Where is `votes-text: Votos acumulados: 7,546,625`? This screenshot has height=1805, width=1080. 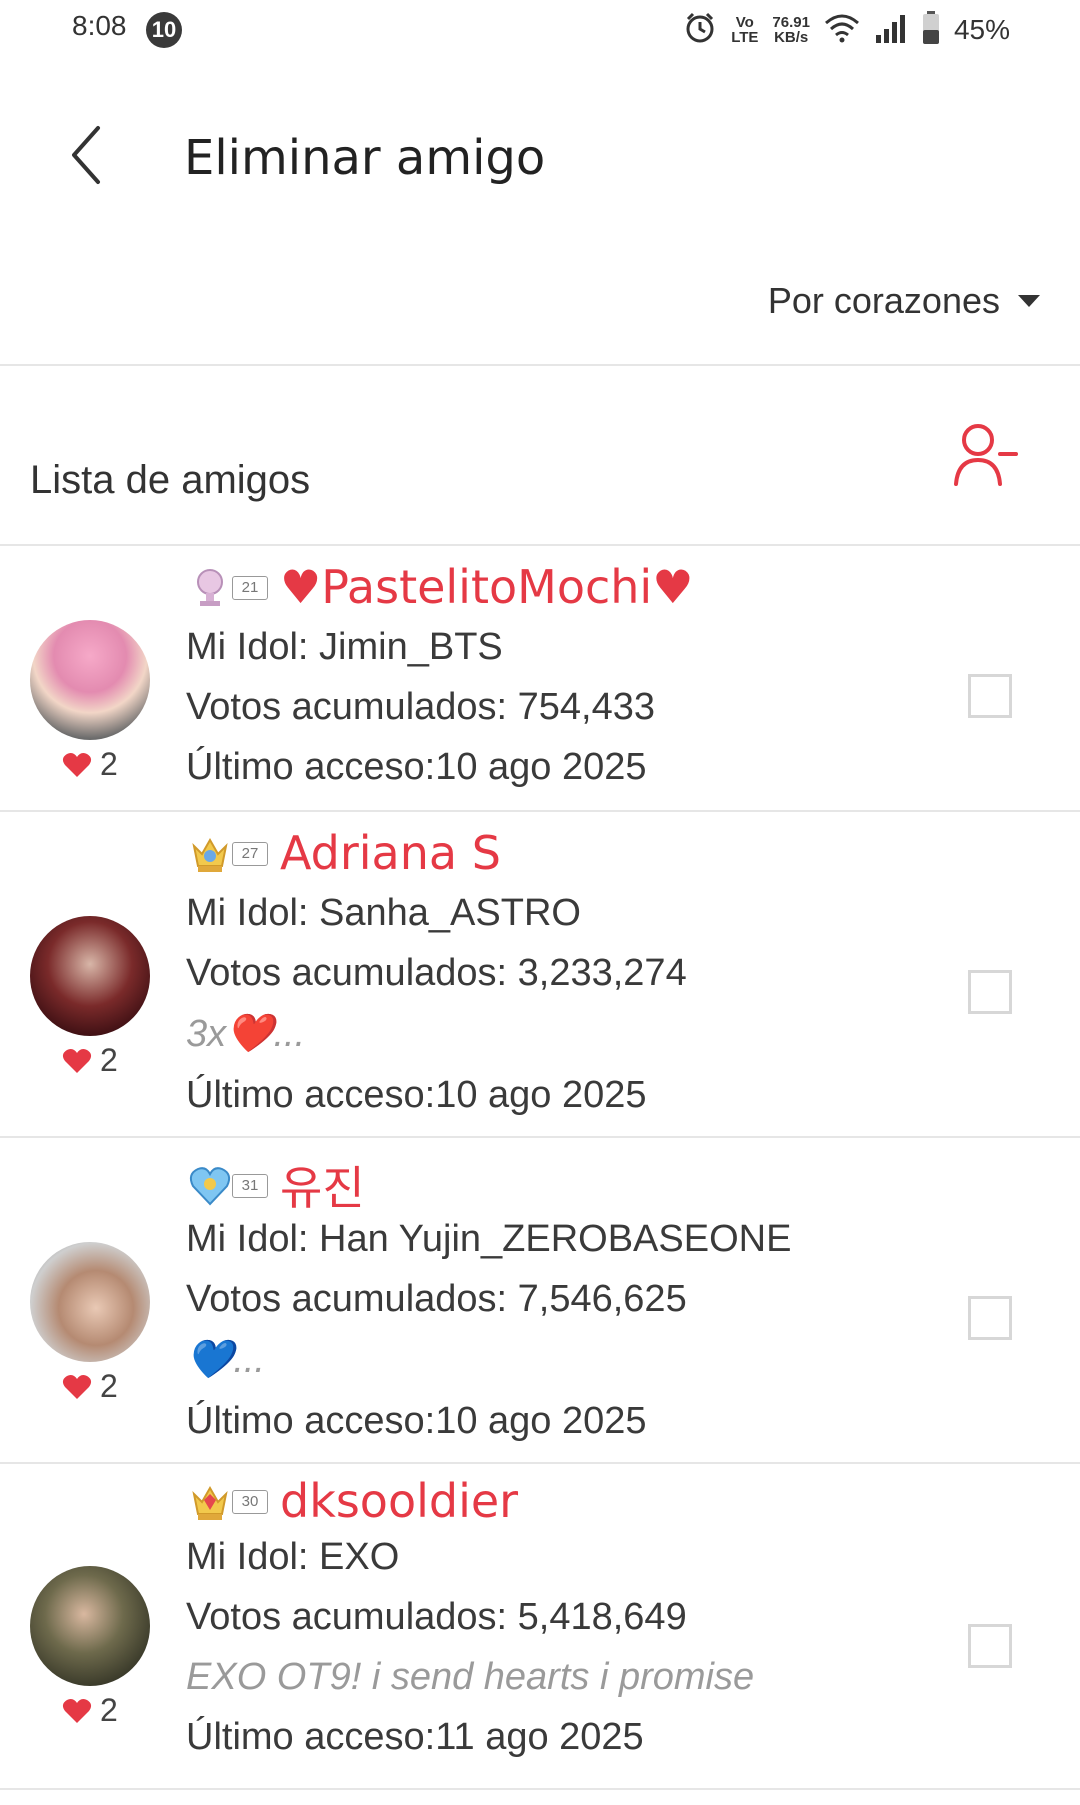
votes-text: Votos acumulados: 7,546,625 is located at coordinates (436, 1299).